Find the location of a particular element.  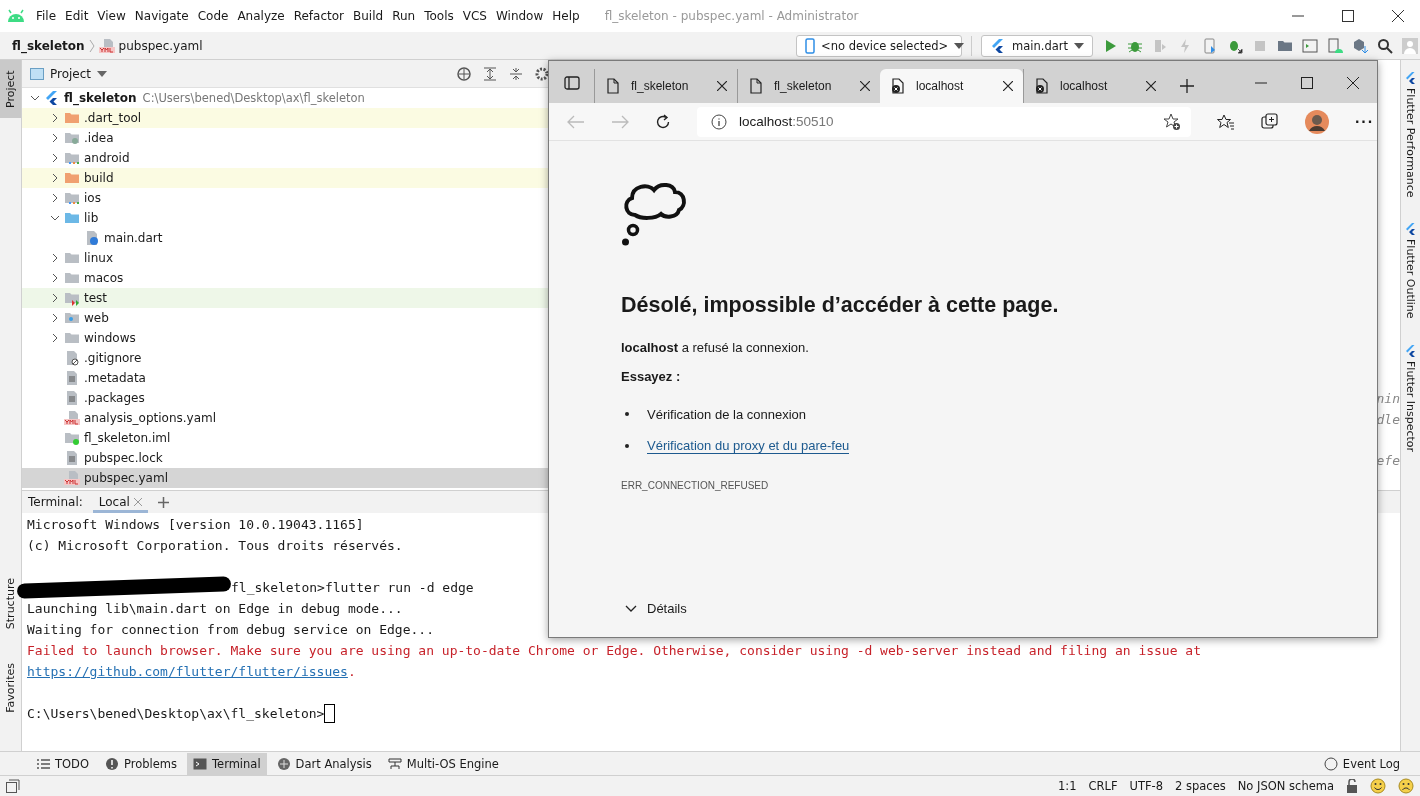

package-download-icon is located at coordinates (1360, 45).